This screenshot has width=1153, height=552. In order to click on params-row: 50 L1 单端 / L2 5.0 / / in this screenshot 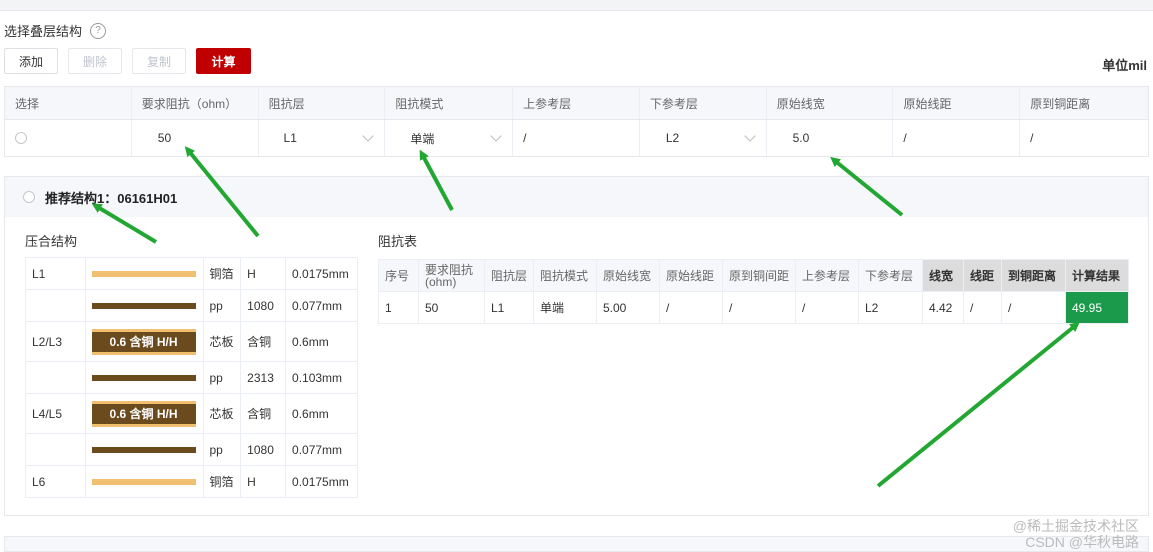, I will do `click(576, 138)`.